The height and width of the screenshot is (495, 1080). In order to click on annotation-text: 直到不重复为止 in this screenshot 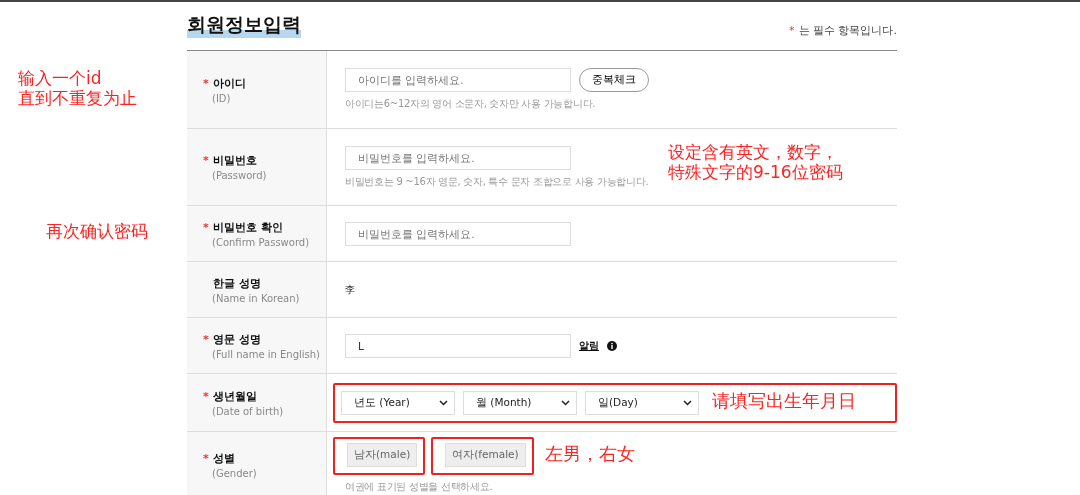, I will do `click(77, 98)`.